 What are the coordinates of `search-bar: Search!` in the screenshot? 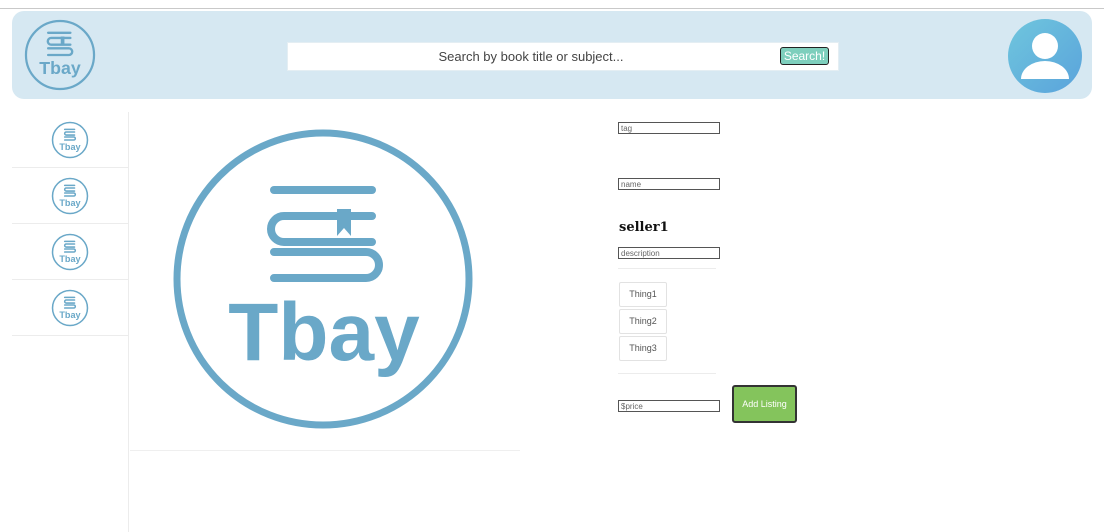 It's located at (563, 56).